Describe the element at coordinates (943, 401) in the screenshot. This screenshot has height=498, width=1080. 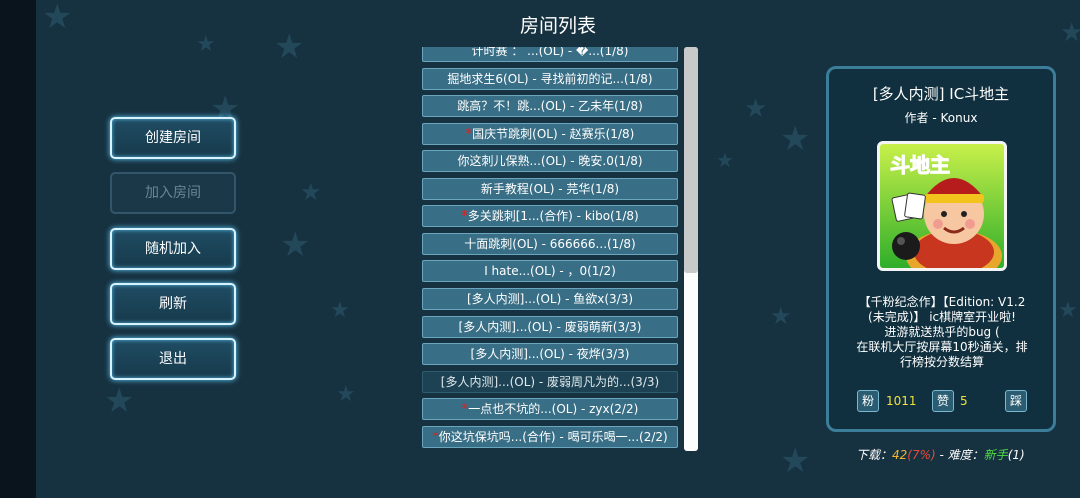
I see `like-button: 赞` at that location.